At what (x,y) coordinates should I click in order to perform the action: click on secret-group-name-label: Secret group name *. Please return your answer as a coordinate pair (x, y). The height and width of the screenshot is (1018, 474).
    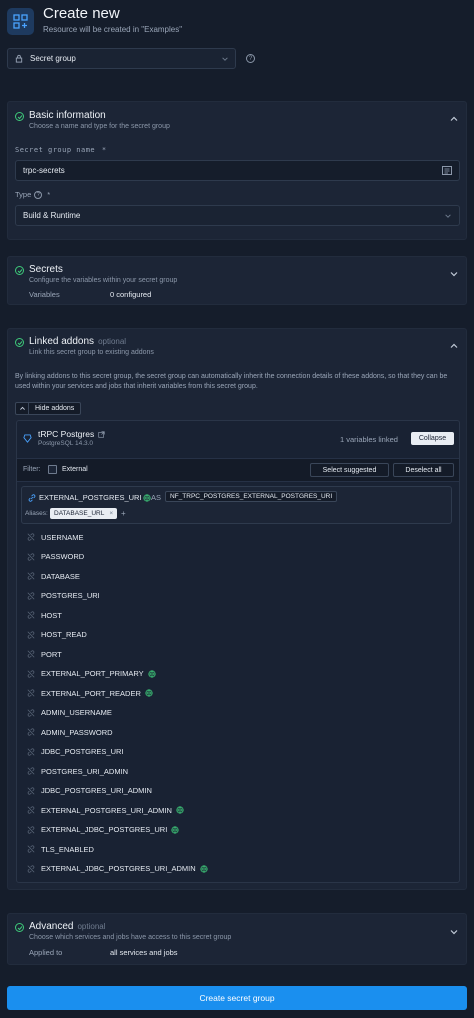
    Looking at the image, I should click on (61, 150).